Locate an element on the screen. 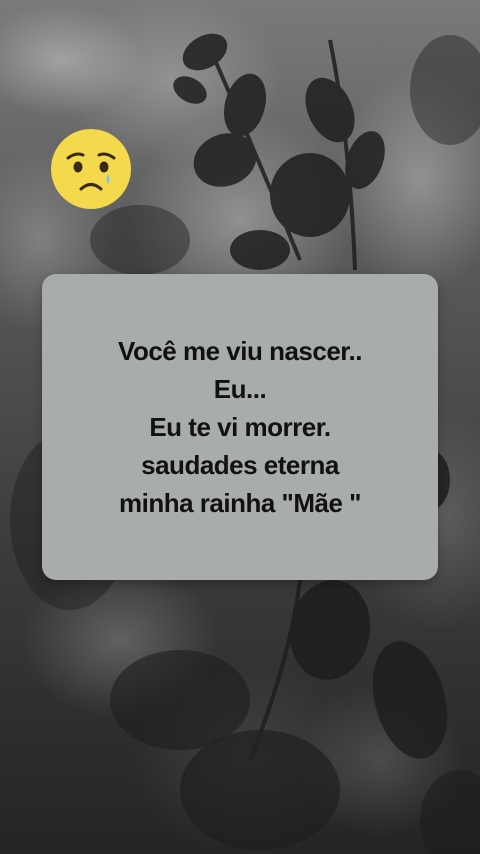  quote-line-3: Eu te vi morrer. is located at coordinates (240, 427).